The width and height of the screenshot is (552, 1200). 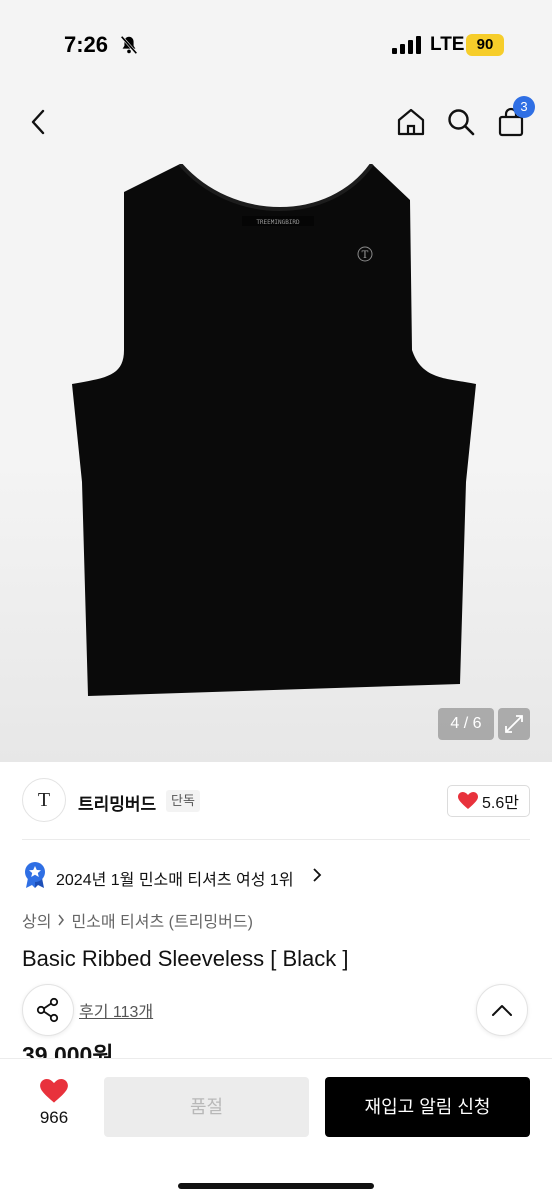 I want to click on signal-icon, so click(x=406, y=45).